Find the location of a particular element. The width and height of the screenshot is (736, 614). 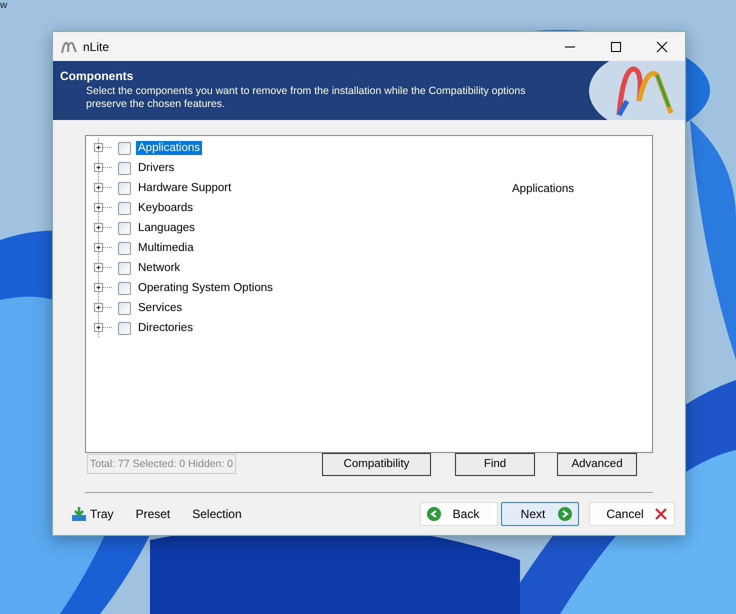

header-description: Select the components you want to remove from the installation while the Compatibility options preserve the chosen features. is located at coordinates (305, 98).